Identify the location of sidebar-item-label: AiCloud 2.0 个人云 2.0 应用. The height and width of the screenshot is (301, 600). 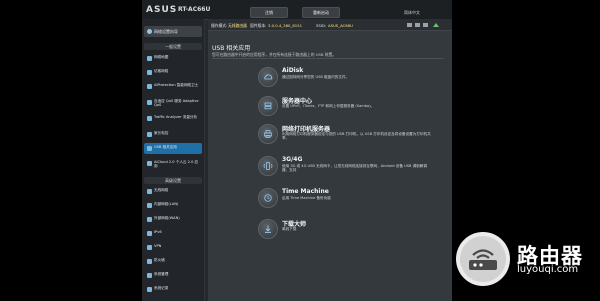
(176, 164).